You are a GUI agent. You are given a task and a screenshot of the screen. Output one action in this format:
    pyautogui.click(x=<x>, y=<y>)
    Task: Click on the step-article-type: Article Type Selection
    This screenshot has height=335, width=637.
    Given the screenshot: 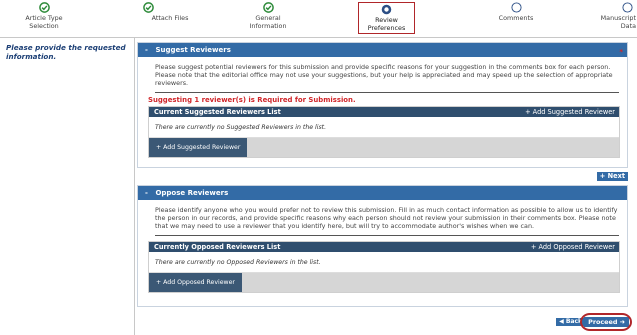 What is the action you would take?
    pyautogui.click(x=44, y=16)
    